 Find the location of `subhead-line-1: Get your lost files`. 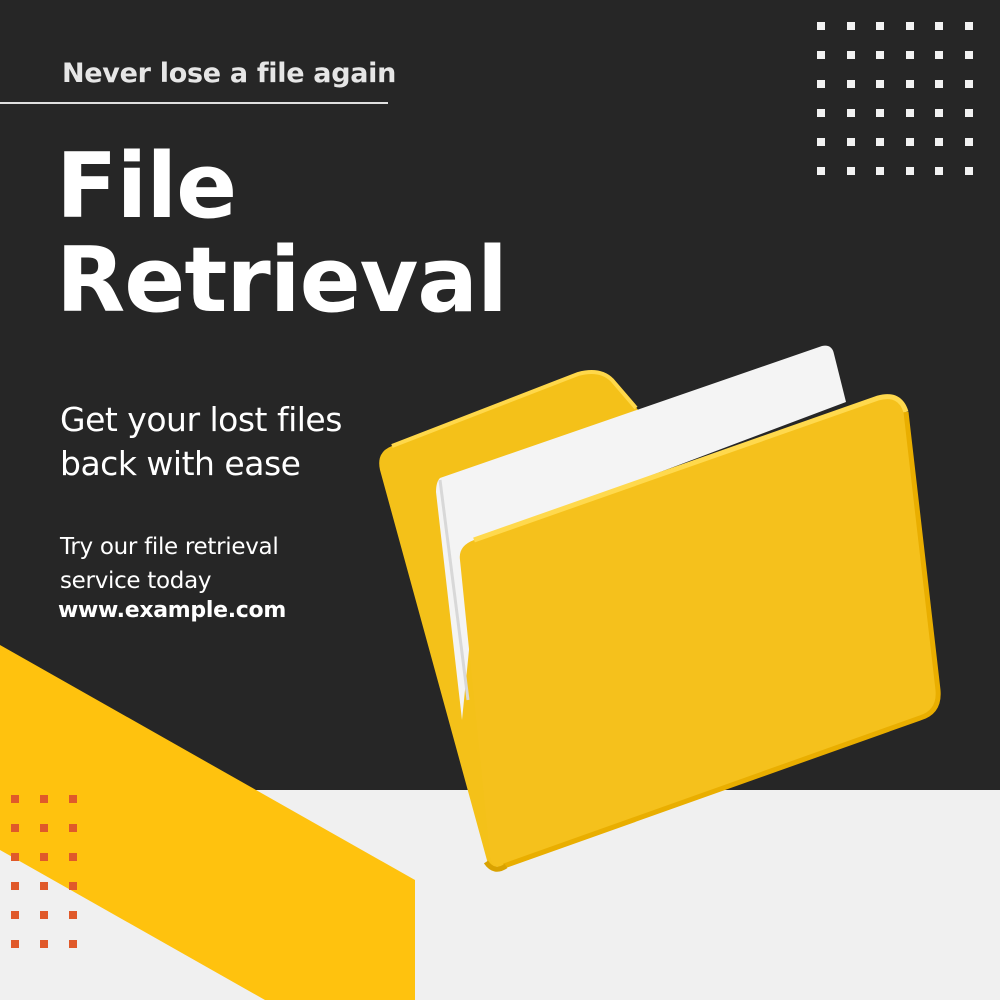

subhead-line-1: Get your lost files is located at coordinates (201, 419).